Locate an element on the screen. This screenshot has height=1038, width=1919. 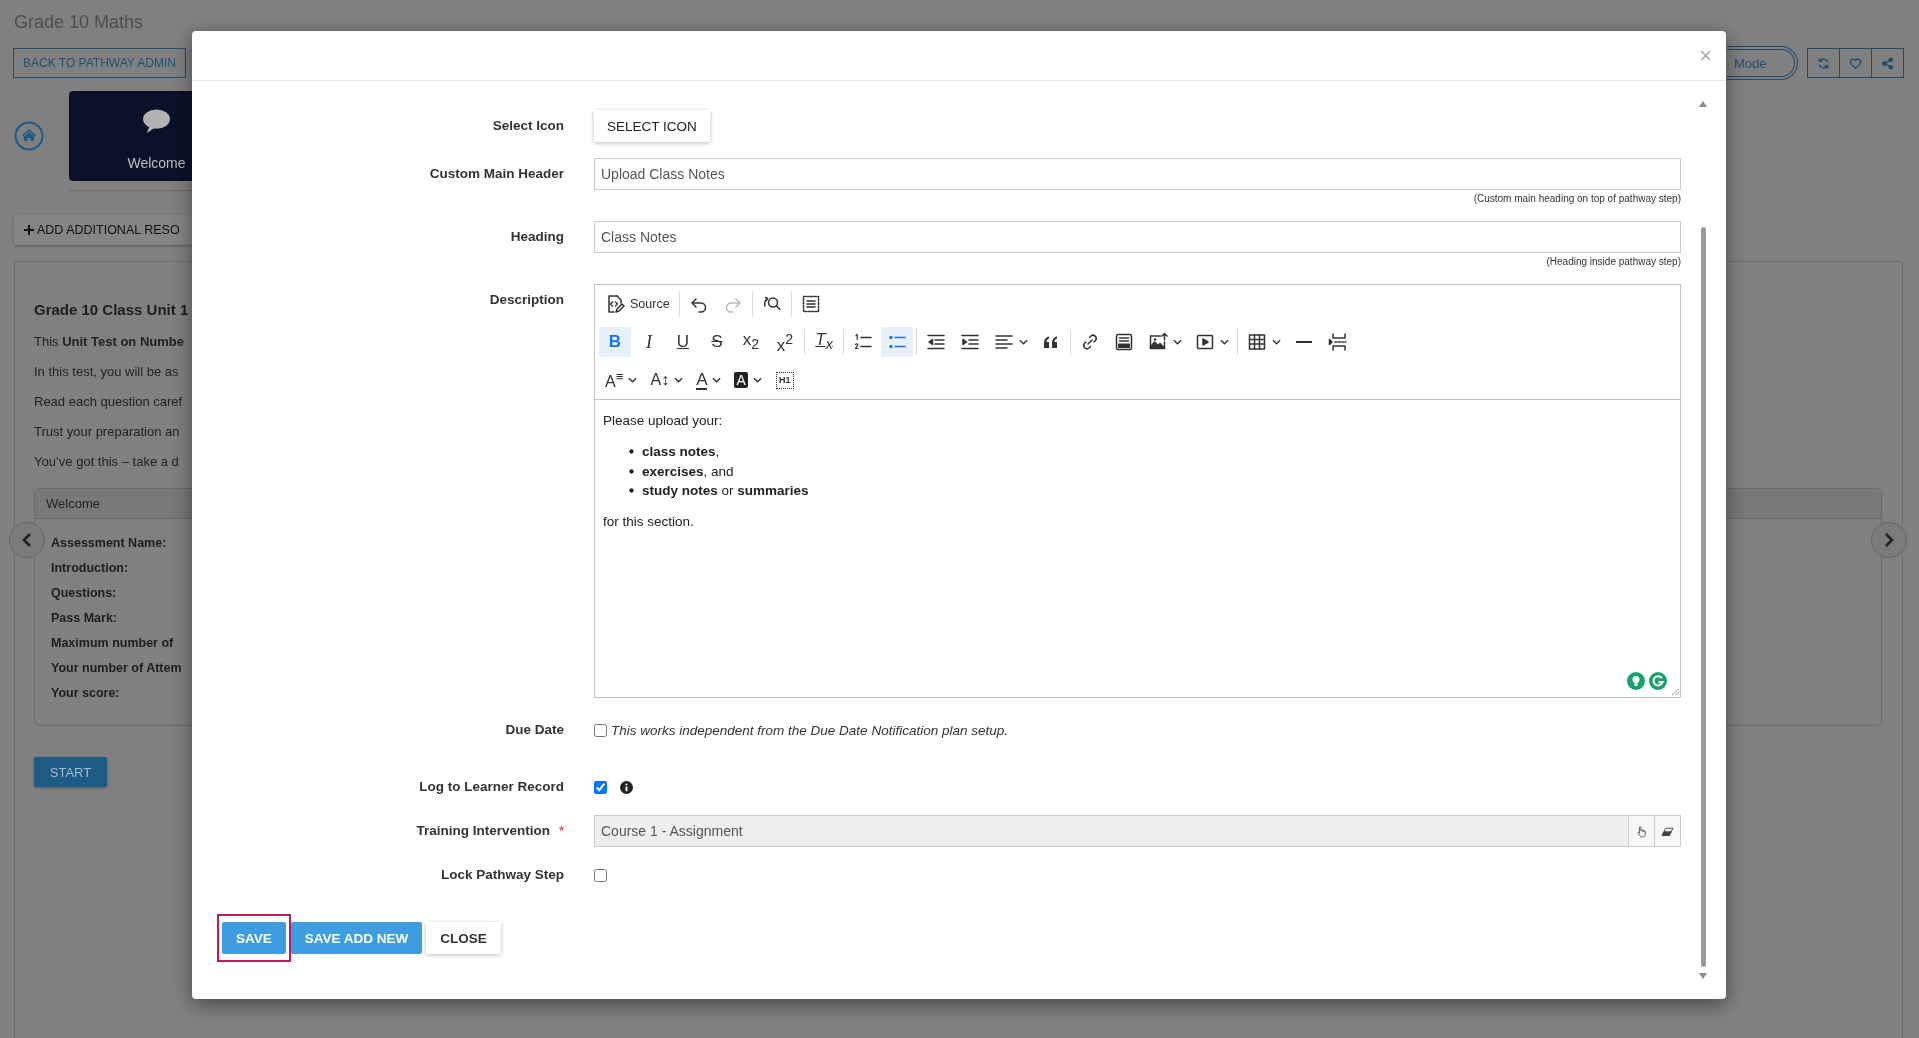
editor-paragraph: for this section. is located at coordinates (648, 521).